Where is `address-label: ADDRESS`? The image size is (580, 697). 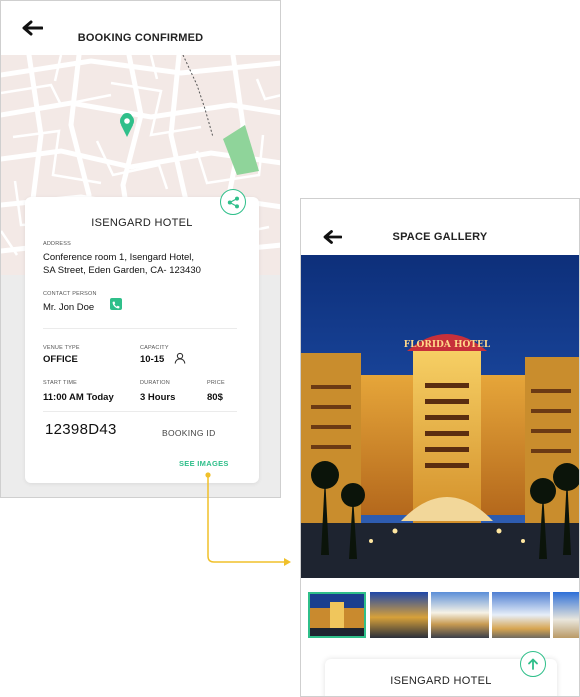 address-label: ADDRESS is located at coordinates (57, 244).